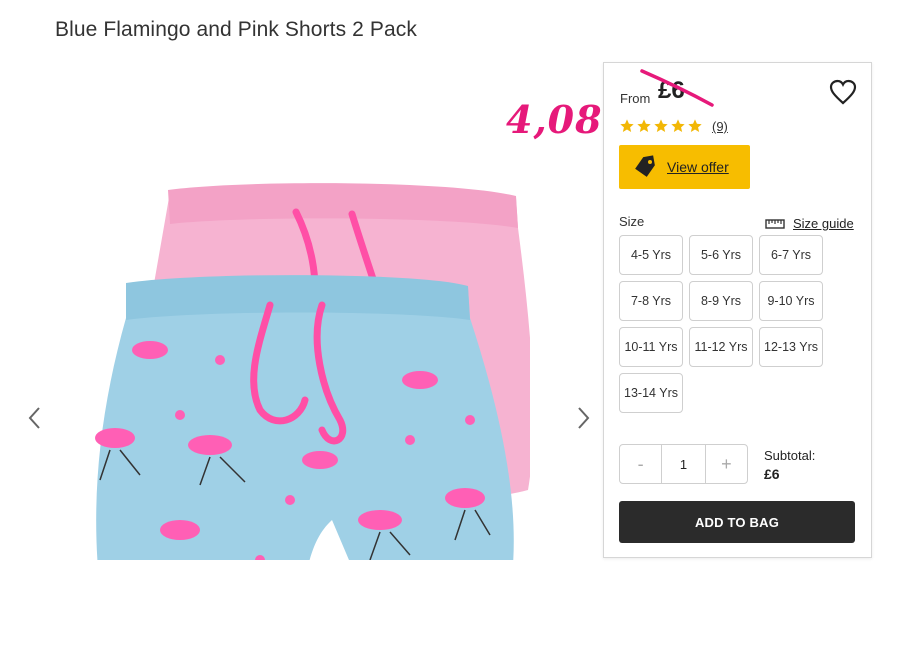 This screenshot has height=659, width=899. I want to click on price: £6, so click(671, 90).